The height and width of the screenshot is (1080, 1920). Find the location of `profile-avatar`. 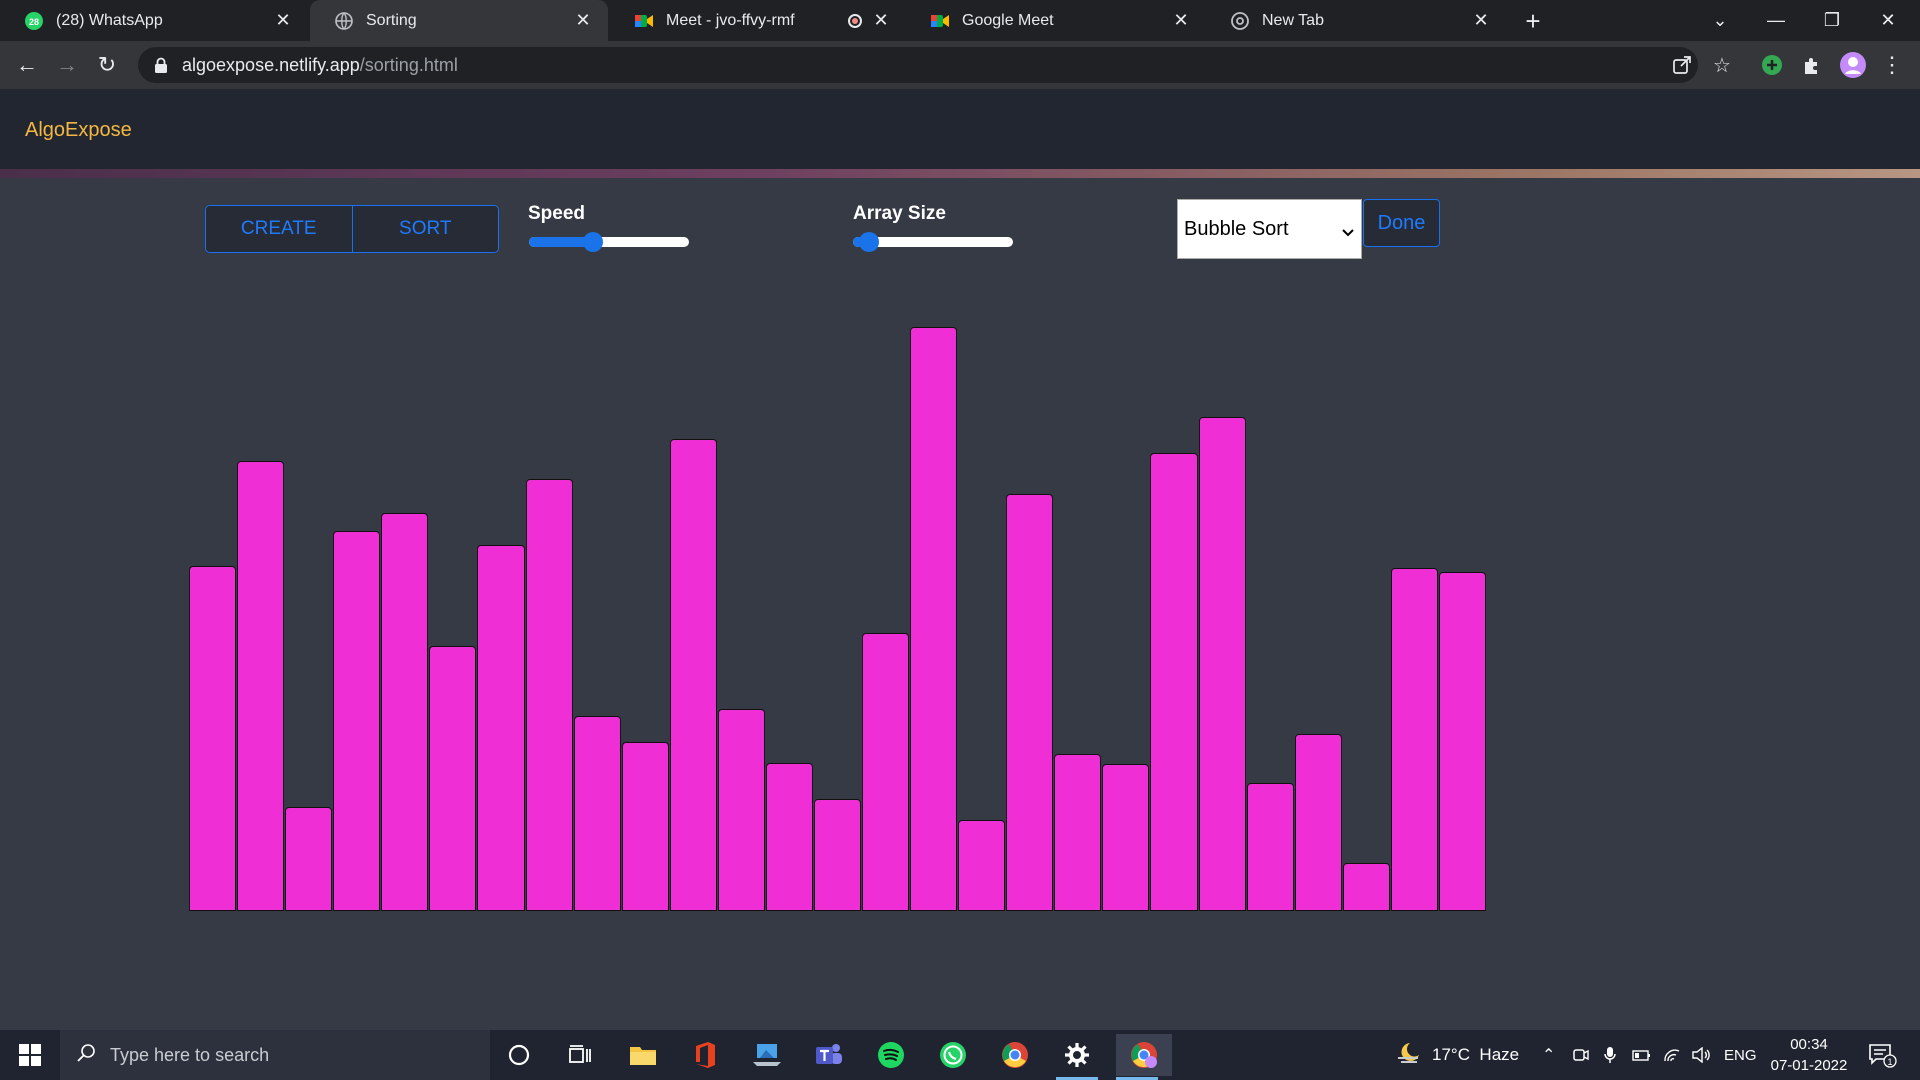

profile-avatar is located at coordinates (1853, 65).